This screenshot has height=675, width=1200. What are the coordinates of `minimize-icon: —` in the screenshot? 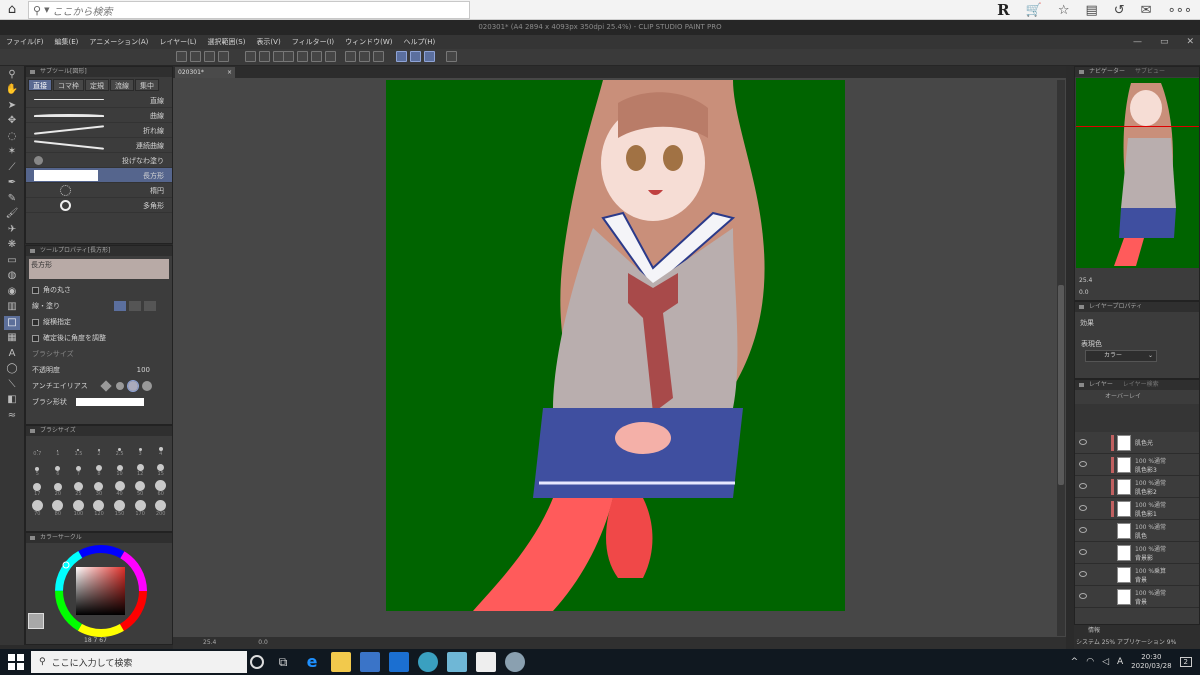 It's located at (1137, 42).